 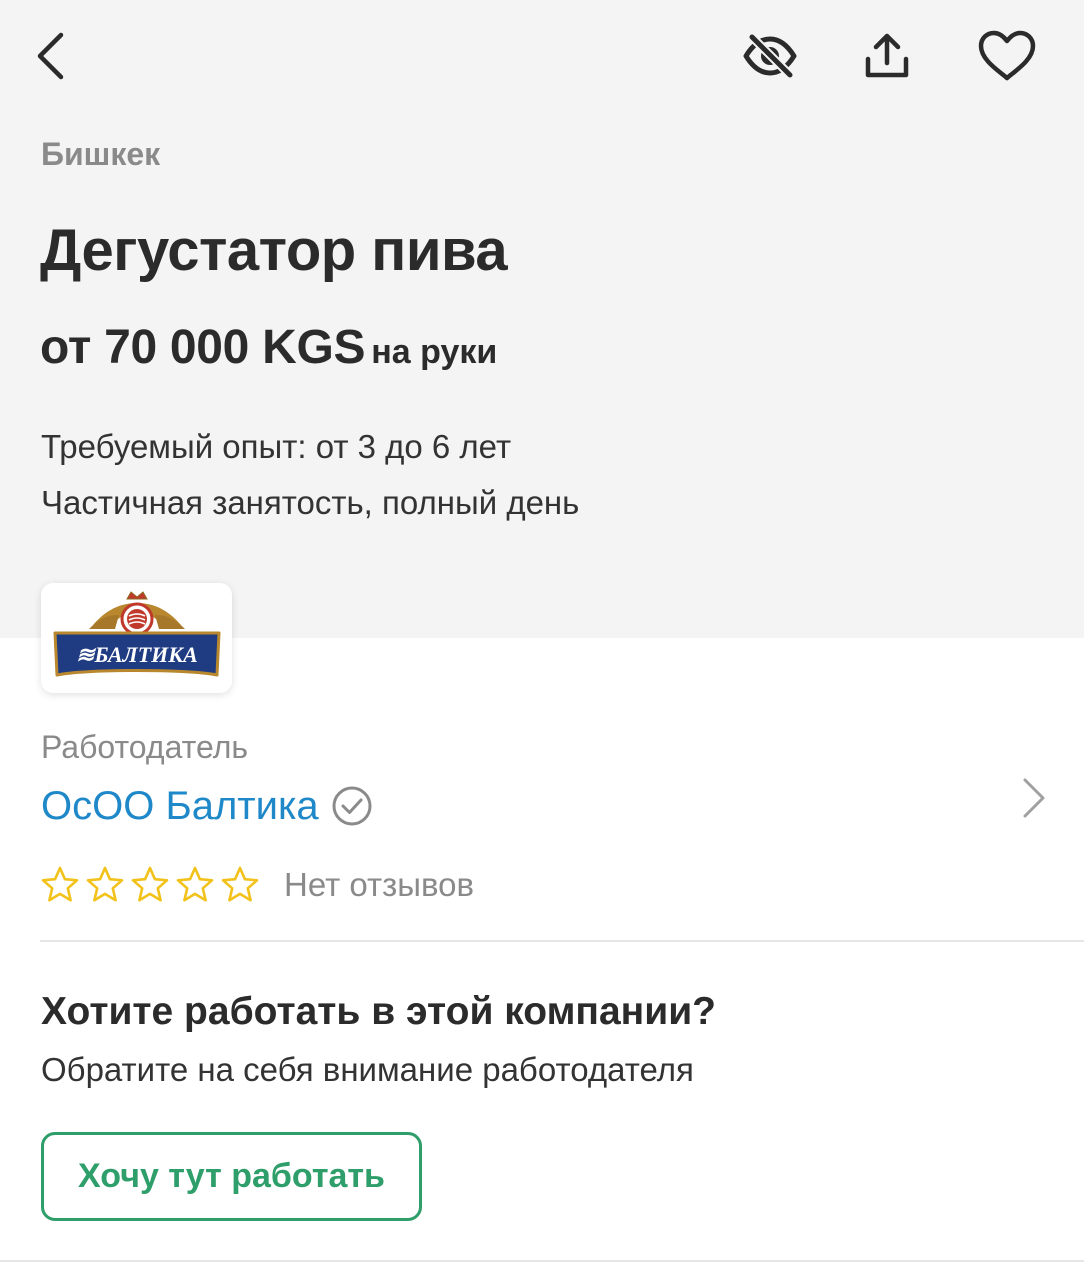 I want to click on experience-requirement: Требуемый опыт: от 3 до 6 лет, so click(x=276, y=446).